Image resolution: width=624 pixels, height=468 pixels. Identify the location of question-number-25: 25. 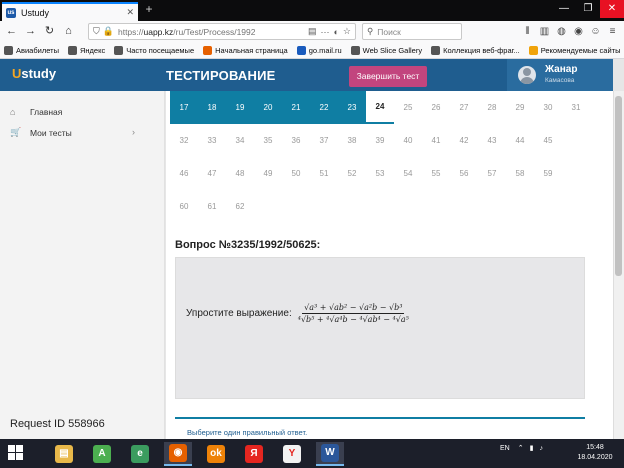
(408, 107).